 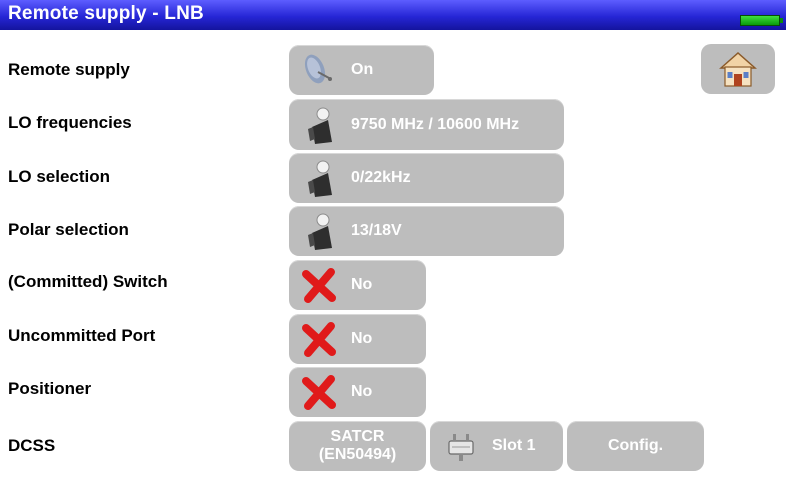 I want to click on lo-selection-label: LO selection, so click(x=59, y=176).